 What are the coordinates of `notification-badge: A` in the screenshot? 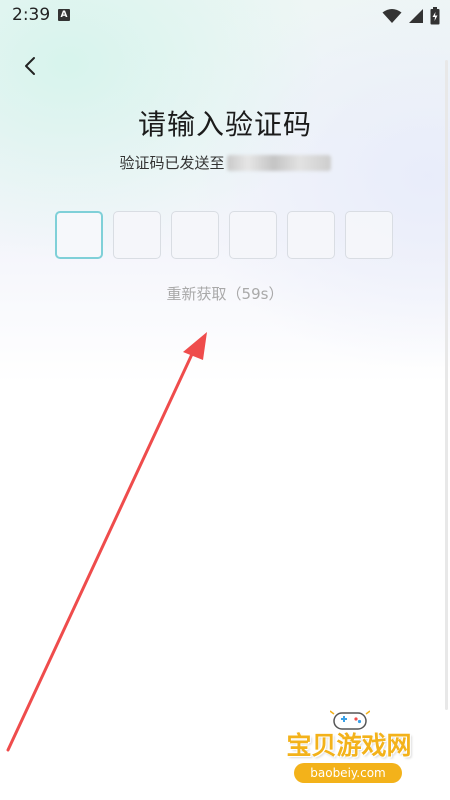 It's located at (64, 15).